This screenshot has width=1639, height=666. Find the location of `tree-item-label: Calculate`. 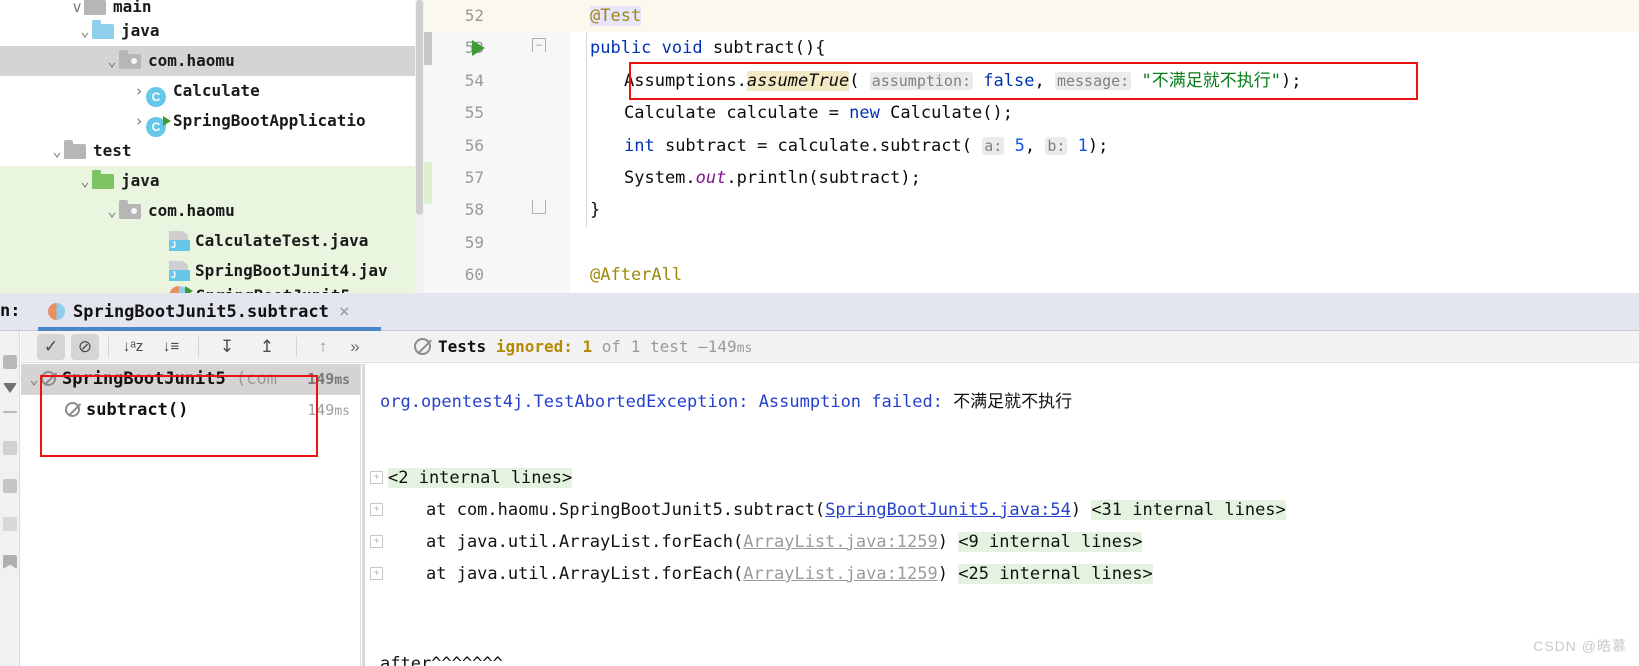

tree-item-label: Calculate is located at coordinates (216, 90).